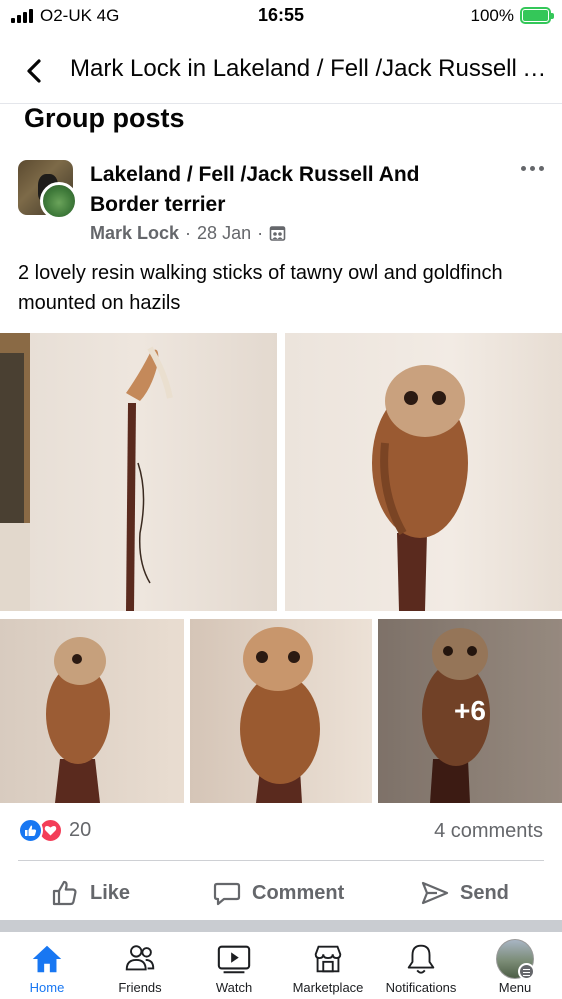 The width and height of the screenshot is (562, 999). I want to click on reactions-summary: 20, so click(54, 830).